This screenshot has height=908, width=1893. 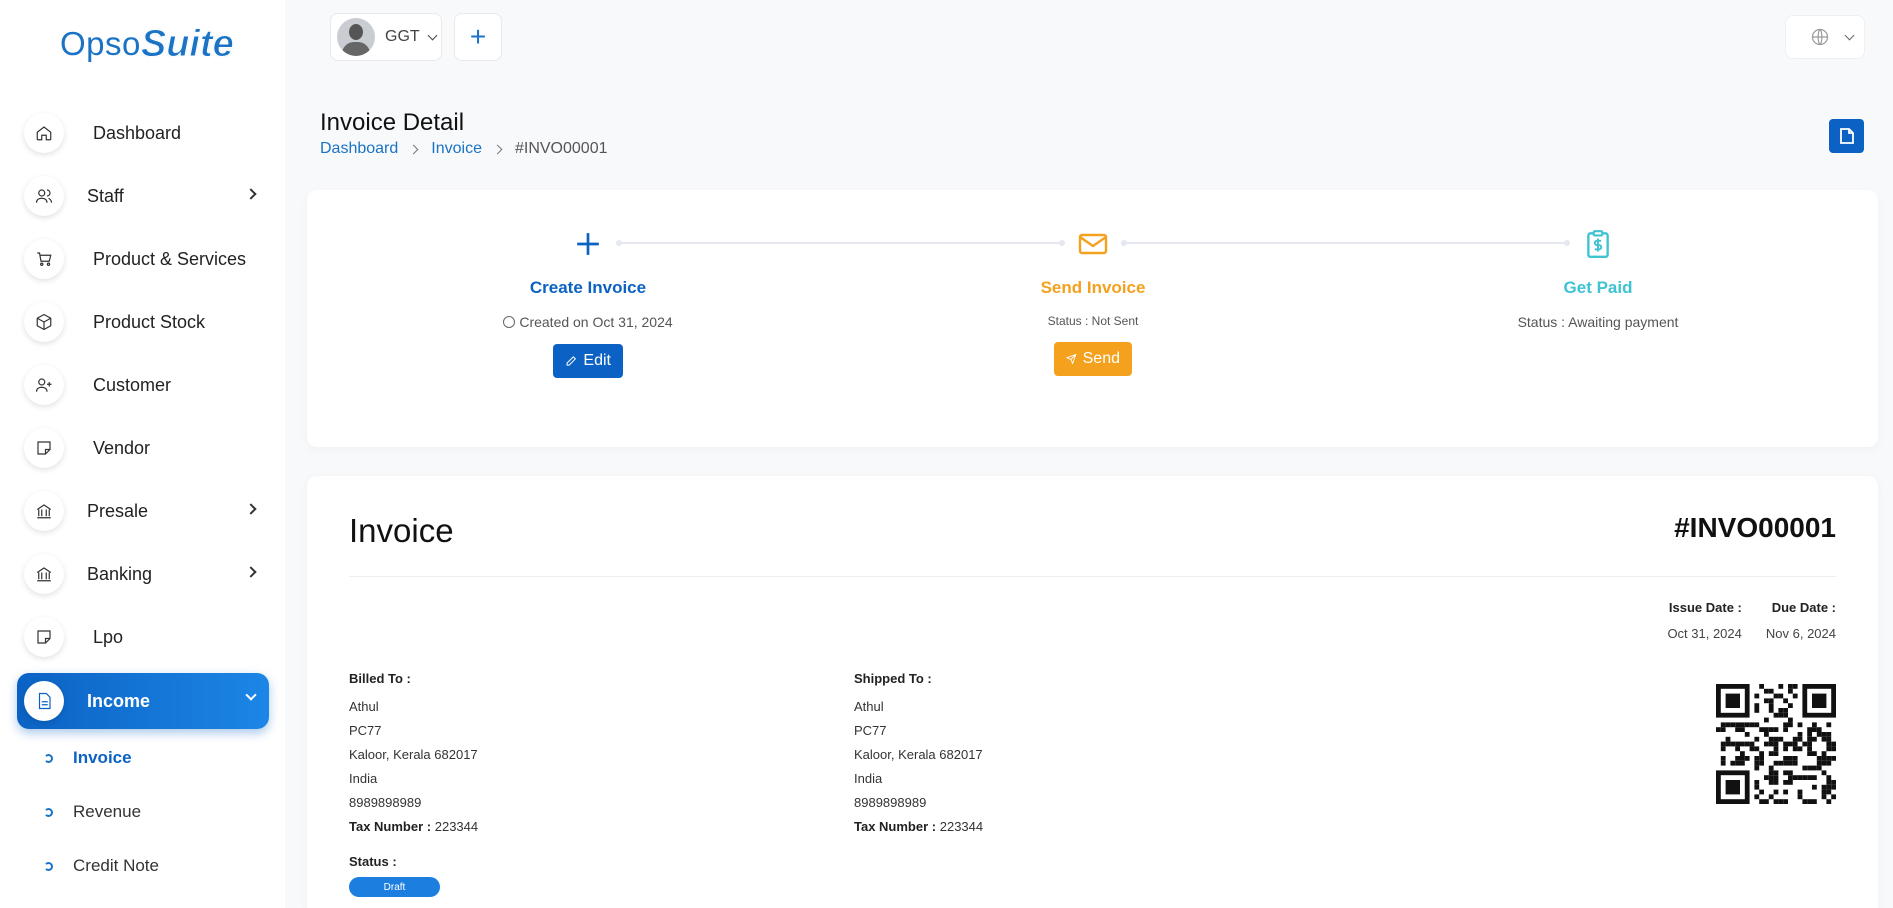 I want to click on billed-phone: 8989898989, so click(x=385, y=802).